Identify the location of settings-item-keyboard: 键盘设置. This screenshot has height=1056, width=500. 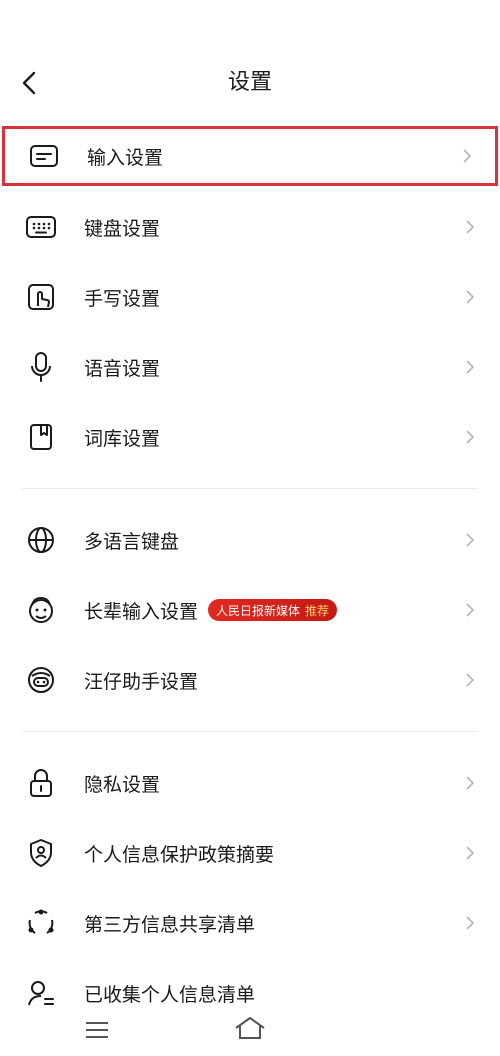
(250, 227).